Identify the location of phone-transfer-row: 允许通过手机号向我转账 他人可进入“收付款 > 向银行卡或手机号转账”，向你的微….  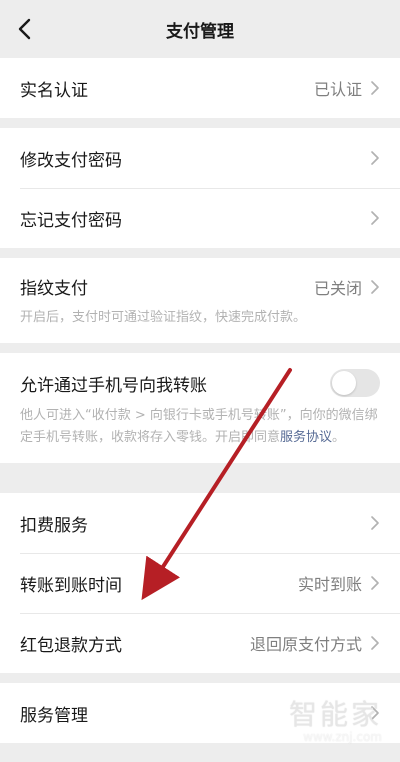
(200, 408).